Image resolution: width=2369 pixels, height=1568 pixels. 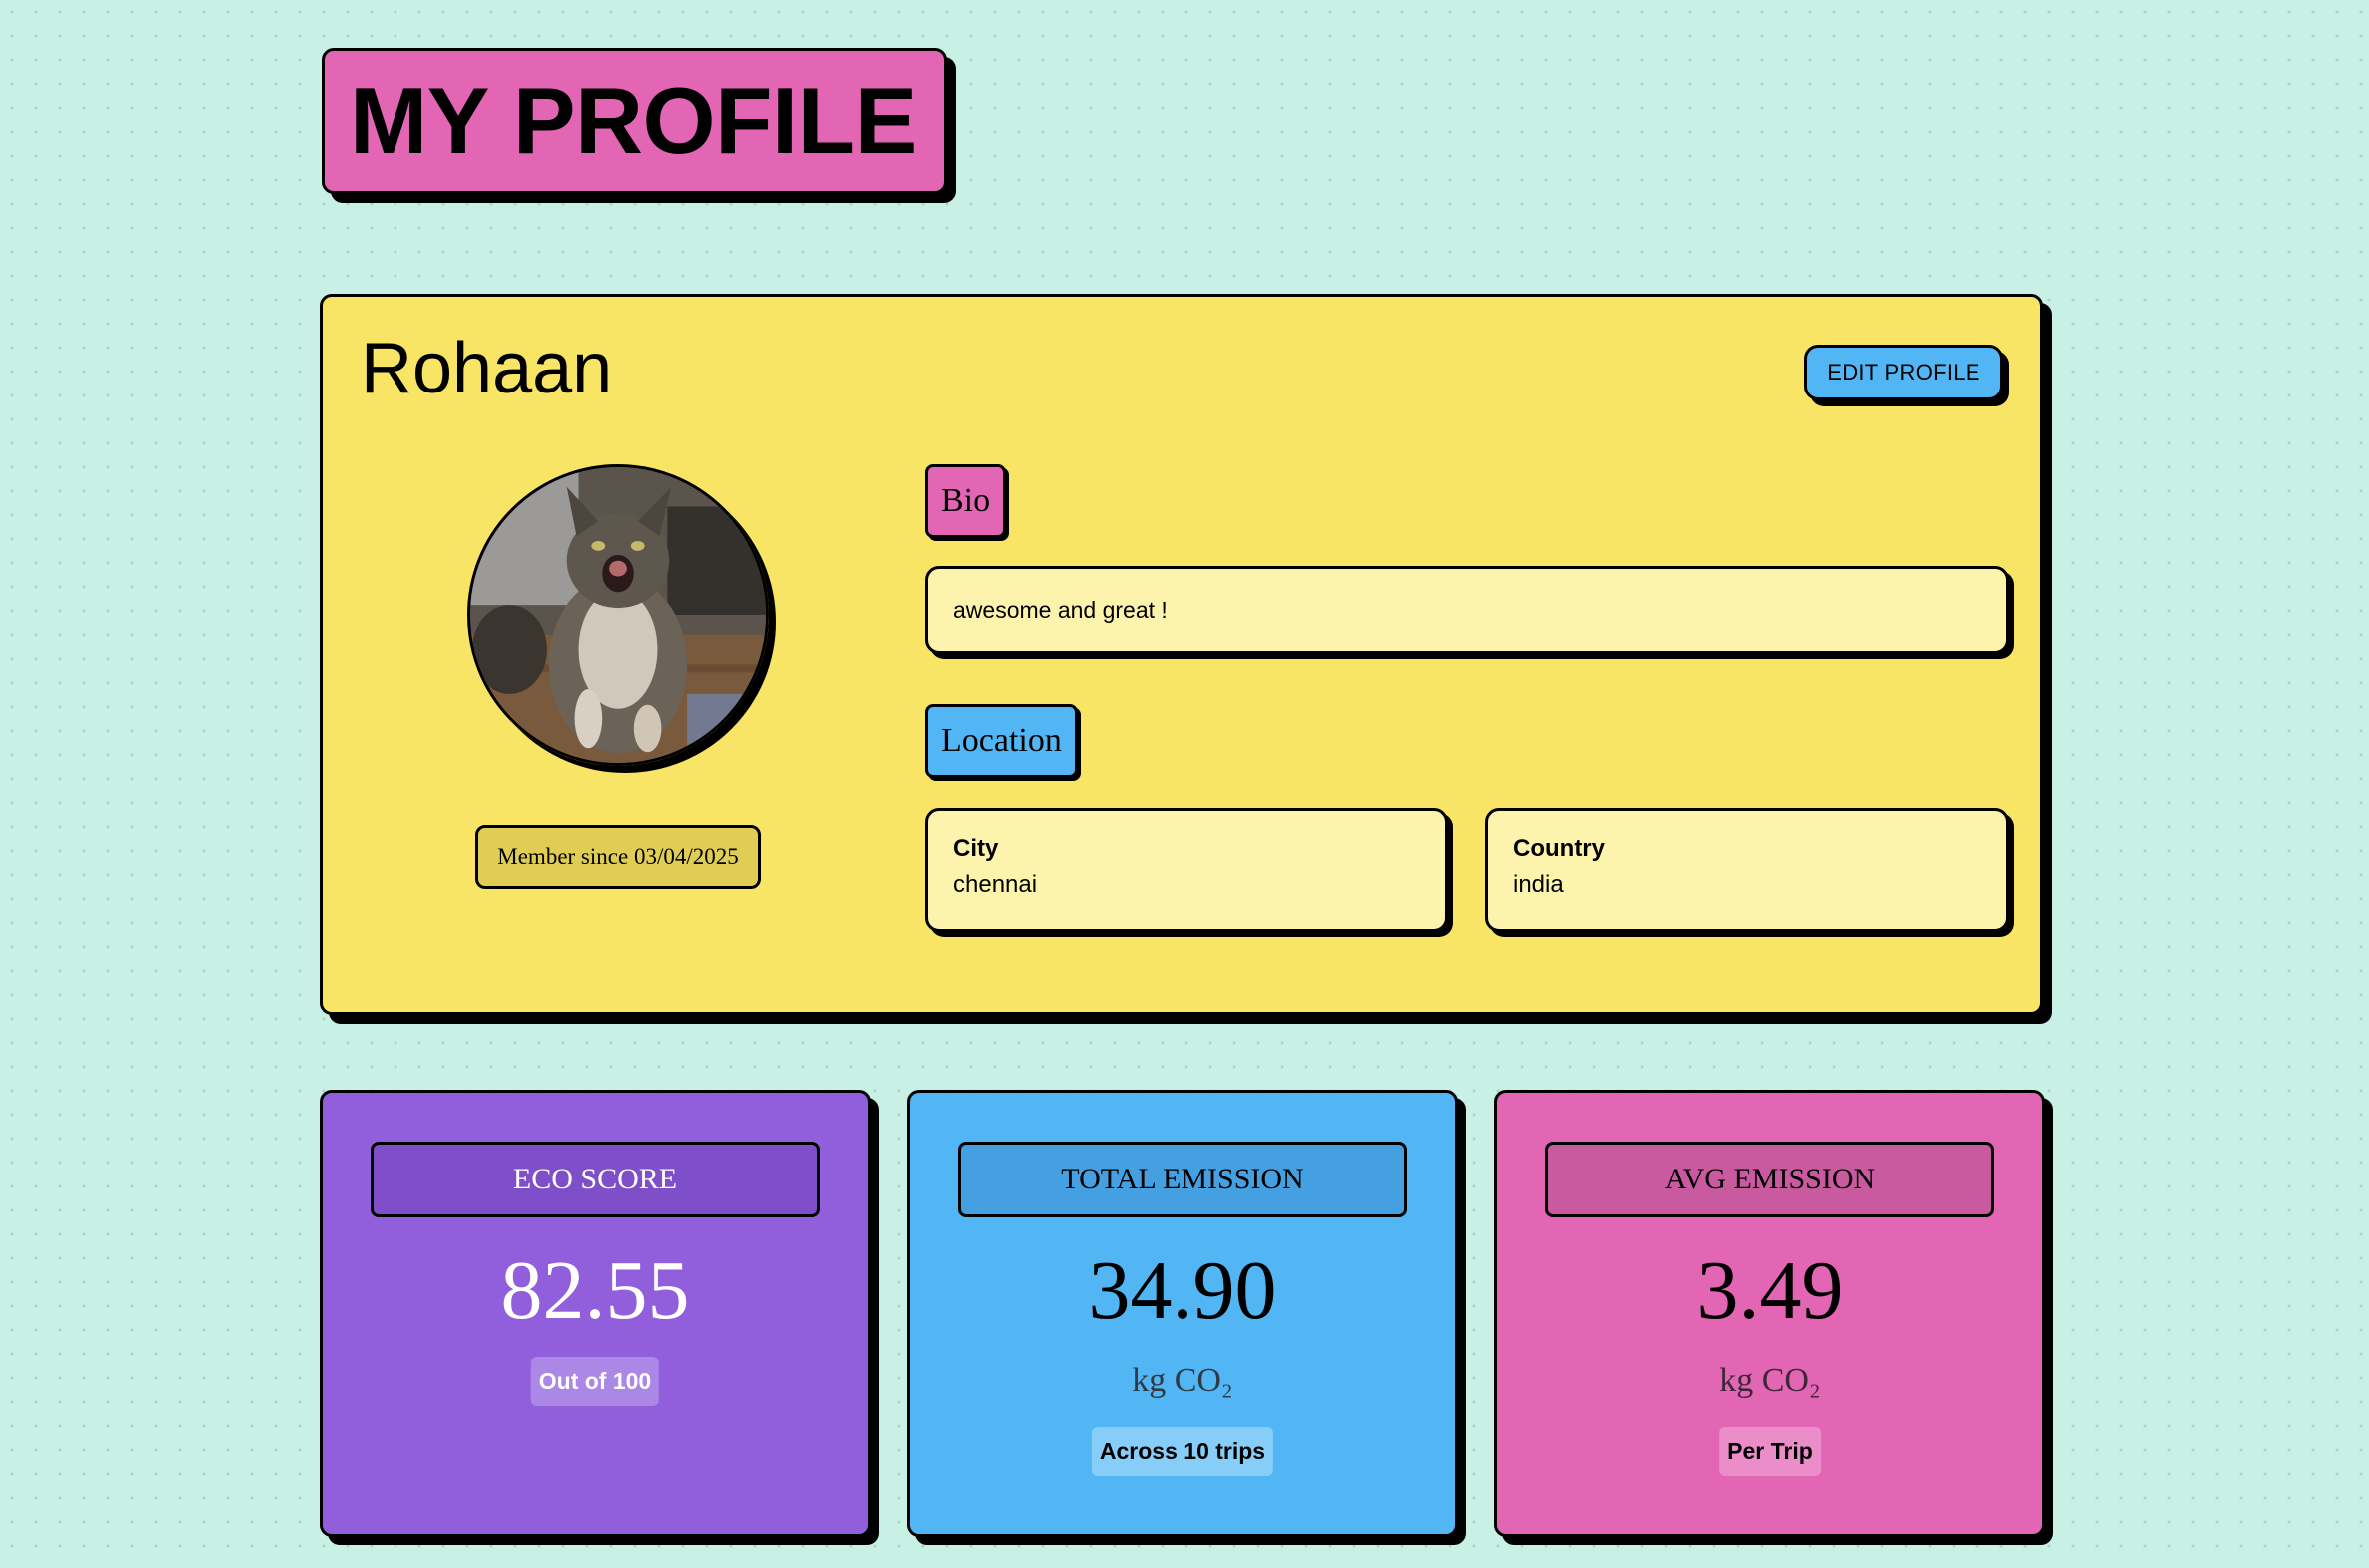 What do you see at coordinates (1538, 884) in the screenshot?
I see `country-value: india` at bounding box center [1538, 884].